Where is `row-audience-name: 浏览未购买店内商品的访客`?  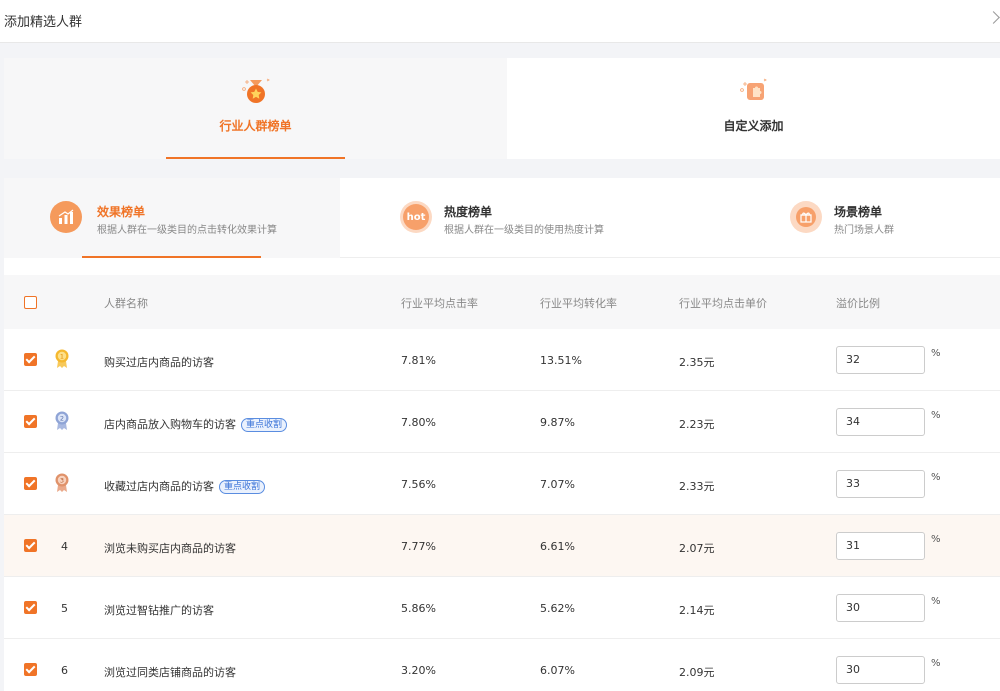 row-audience-name: 浏览未购买店内商品的访客 is located at coordinates (170, 548).